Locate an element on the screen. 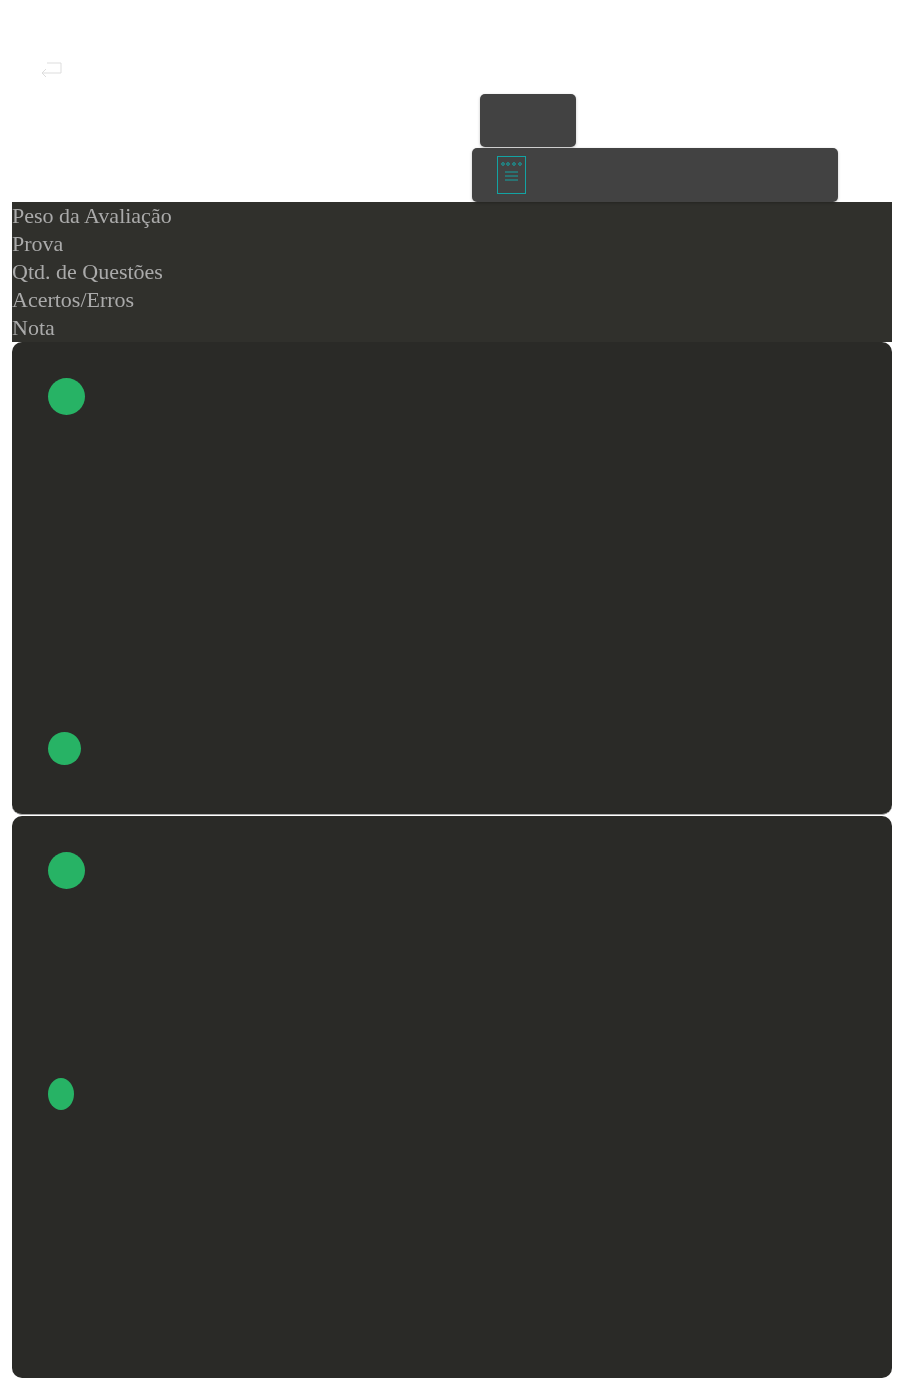 The width and height of the screenshot is (904, 1396). header-label: Acertos/Erros is located at coordinates (74, 300).